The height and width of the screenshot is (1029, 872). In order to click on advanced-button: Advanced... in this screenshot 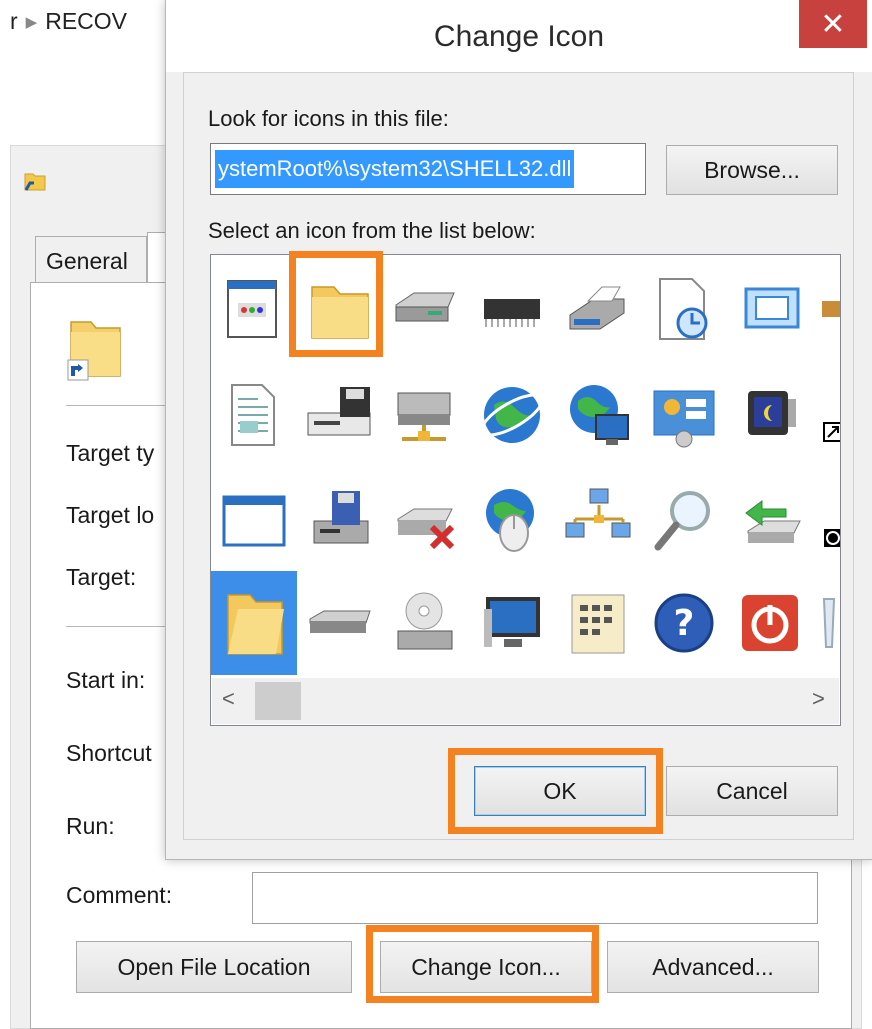, I will do `click(713, 967)`.